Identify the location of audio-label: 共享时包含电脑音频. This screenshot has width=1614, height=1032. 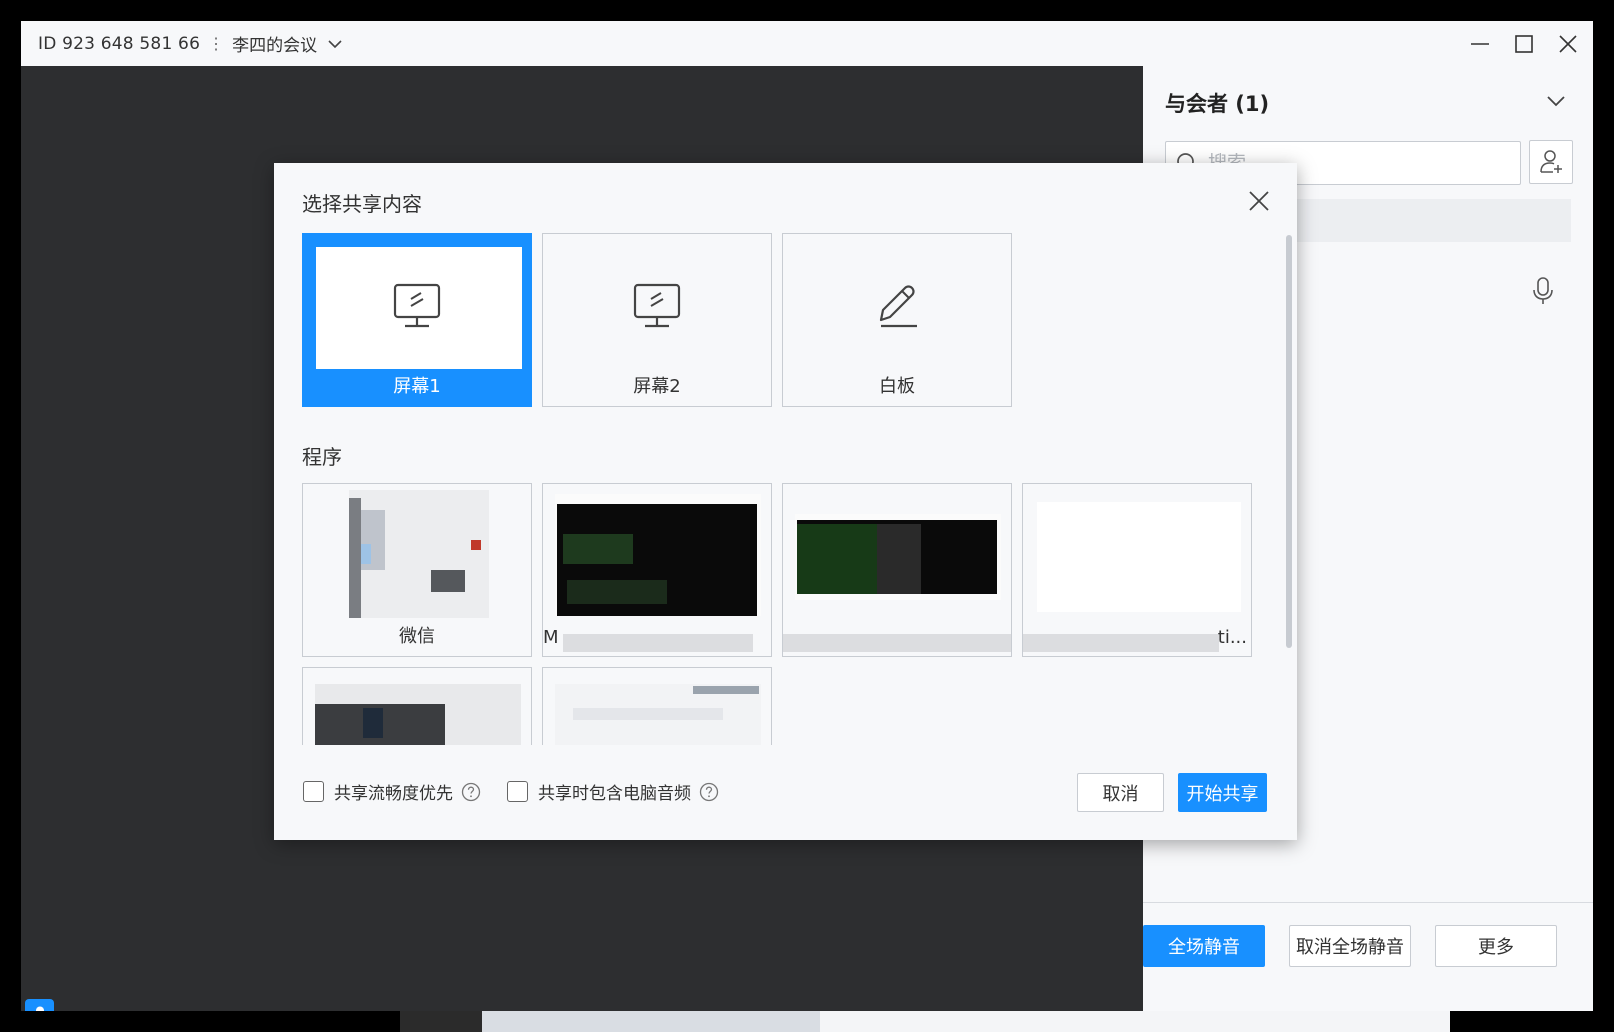
(614, 791).